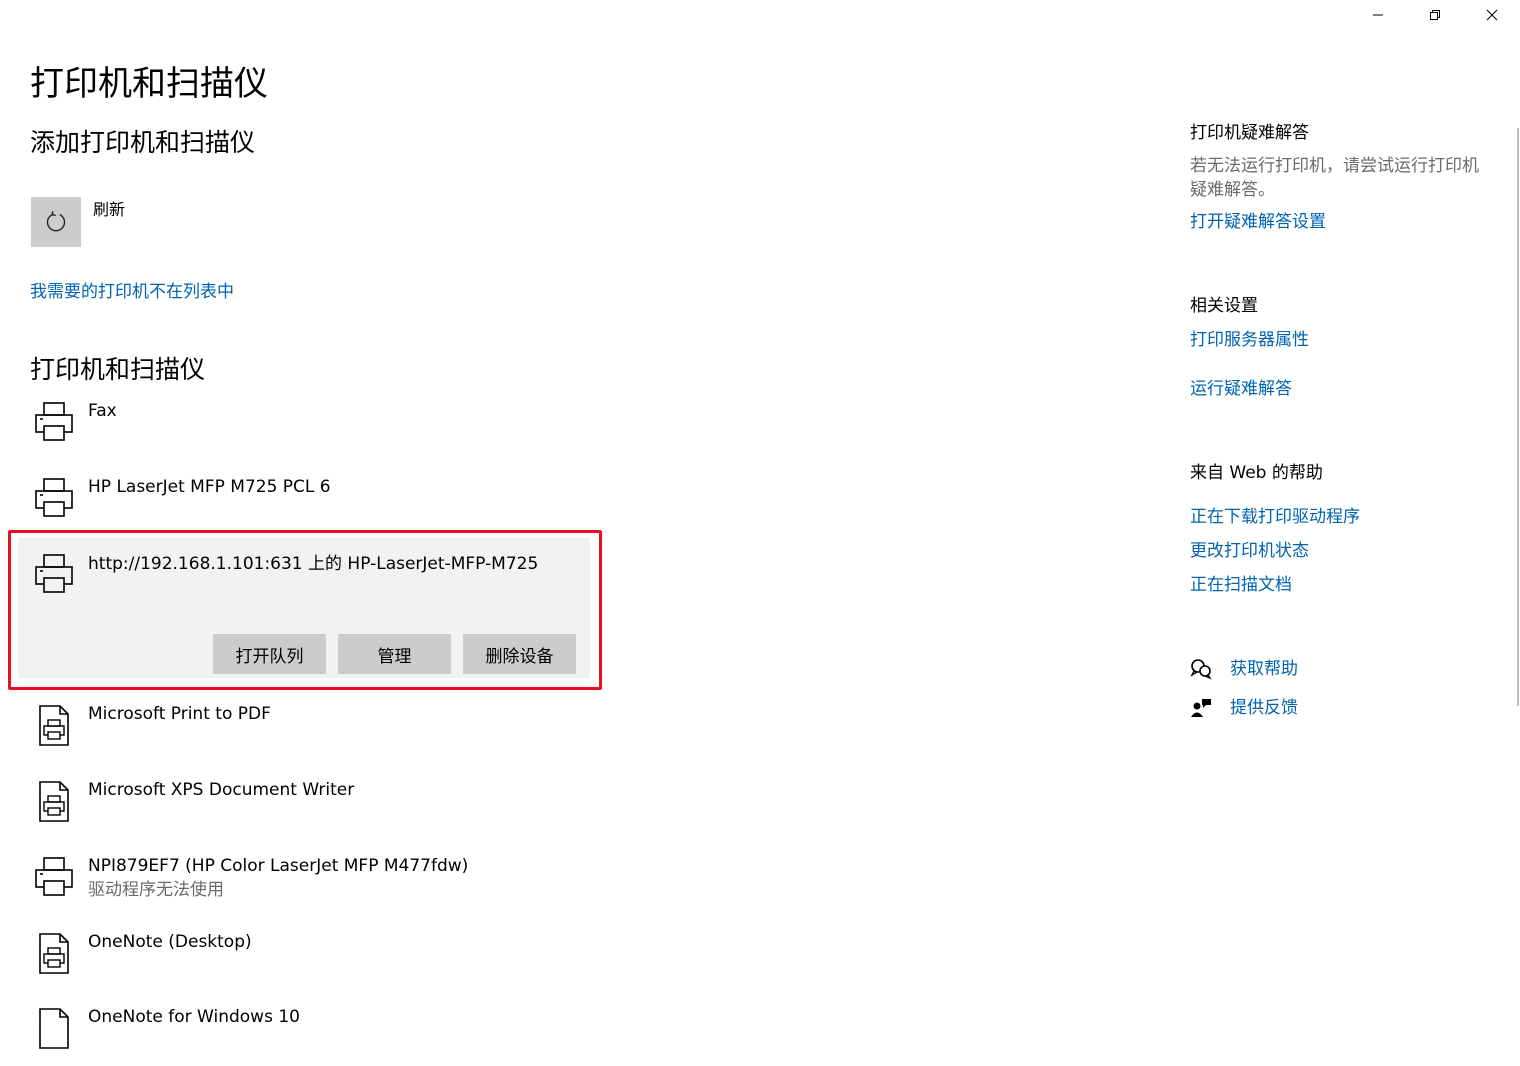 This screenshot has height=1066, width=1520. What do you see at coordinates (1264, 708) in the screenshot?
I see `feedback-link: 提供反馈` at bounding box center [1264, 708].